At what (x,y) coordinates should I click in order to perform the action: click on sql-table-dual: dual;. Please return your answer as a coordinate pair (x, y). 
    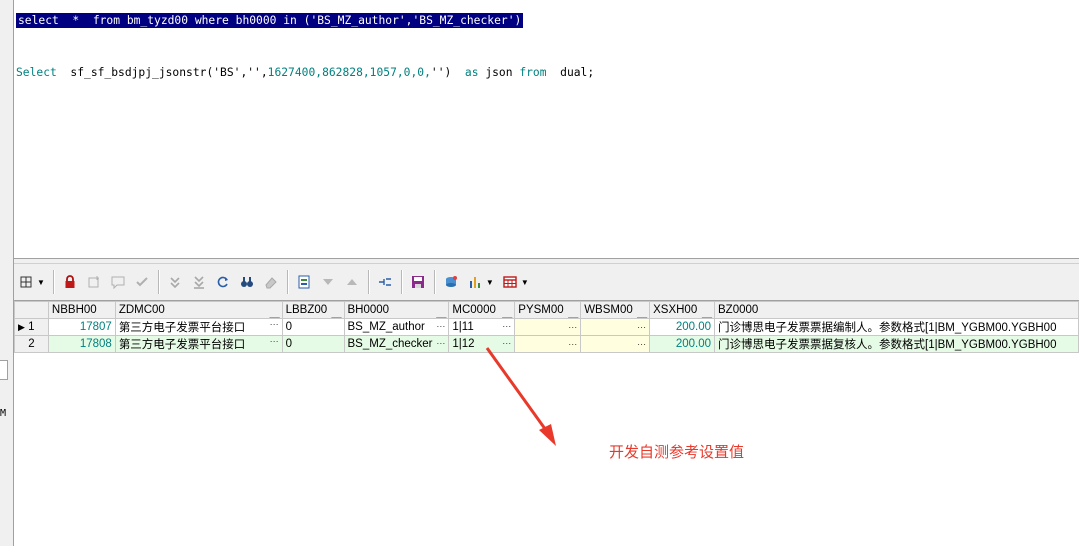
    Looking at the image, I should click on (570, 72).